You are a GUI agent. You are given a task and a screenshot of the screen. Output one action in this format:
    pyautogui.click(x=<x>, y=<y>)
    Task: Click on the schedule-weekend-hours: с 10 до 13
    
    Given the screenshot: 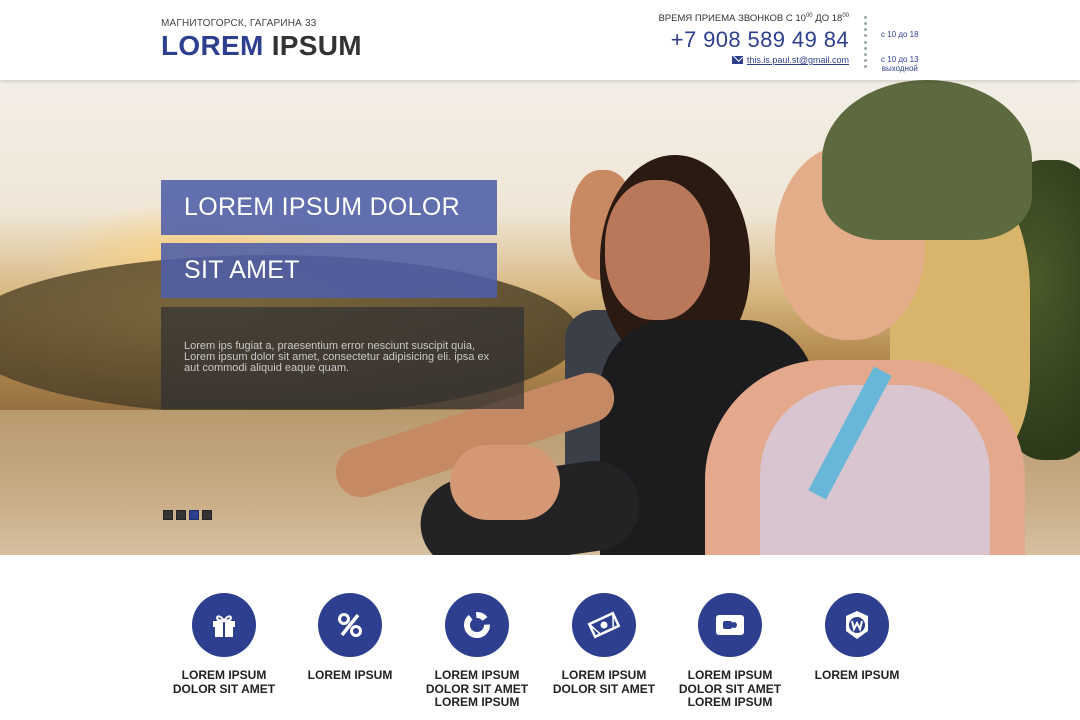 What is the action you would take?
    pyautogui.click(x=900, y=59)
    